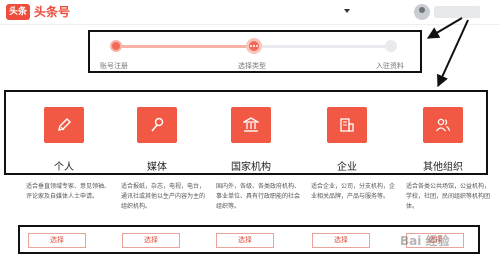  What do you see at coordinates (353, 191) in the screenshot?
I see `category-desc-enterprise: 适合企业，公司，分支机构，企业相关品牌，产品与服务等。` at bounding box center [353, 191].